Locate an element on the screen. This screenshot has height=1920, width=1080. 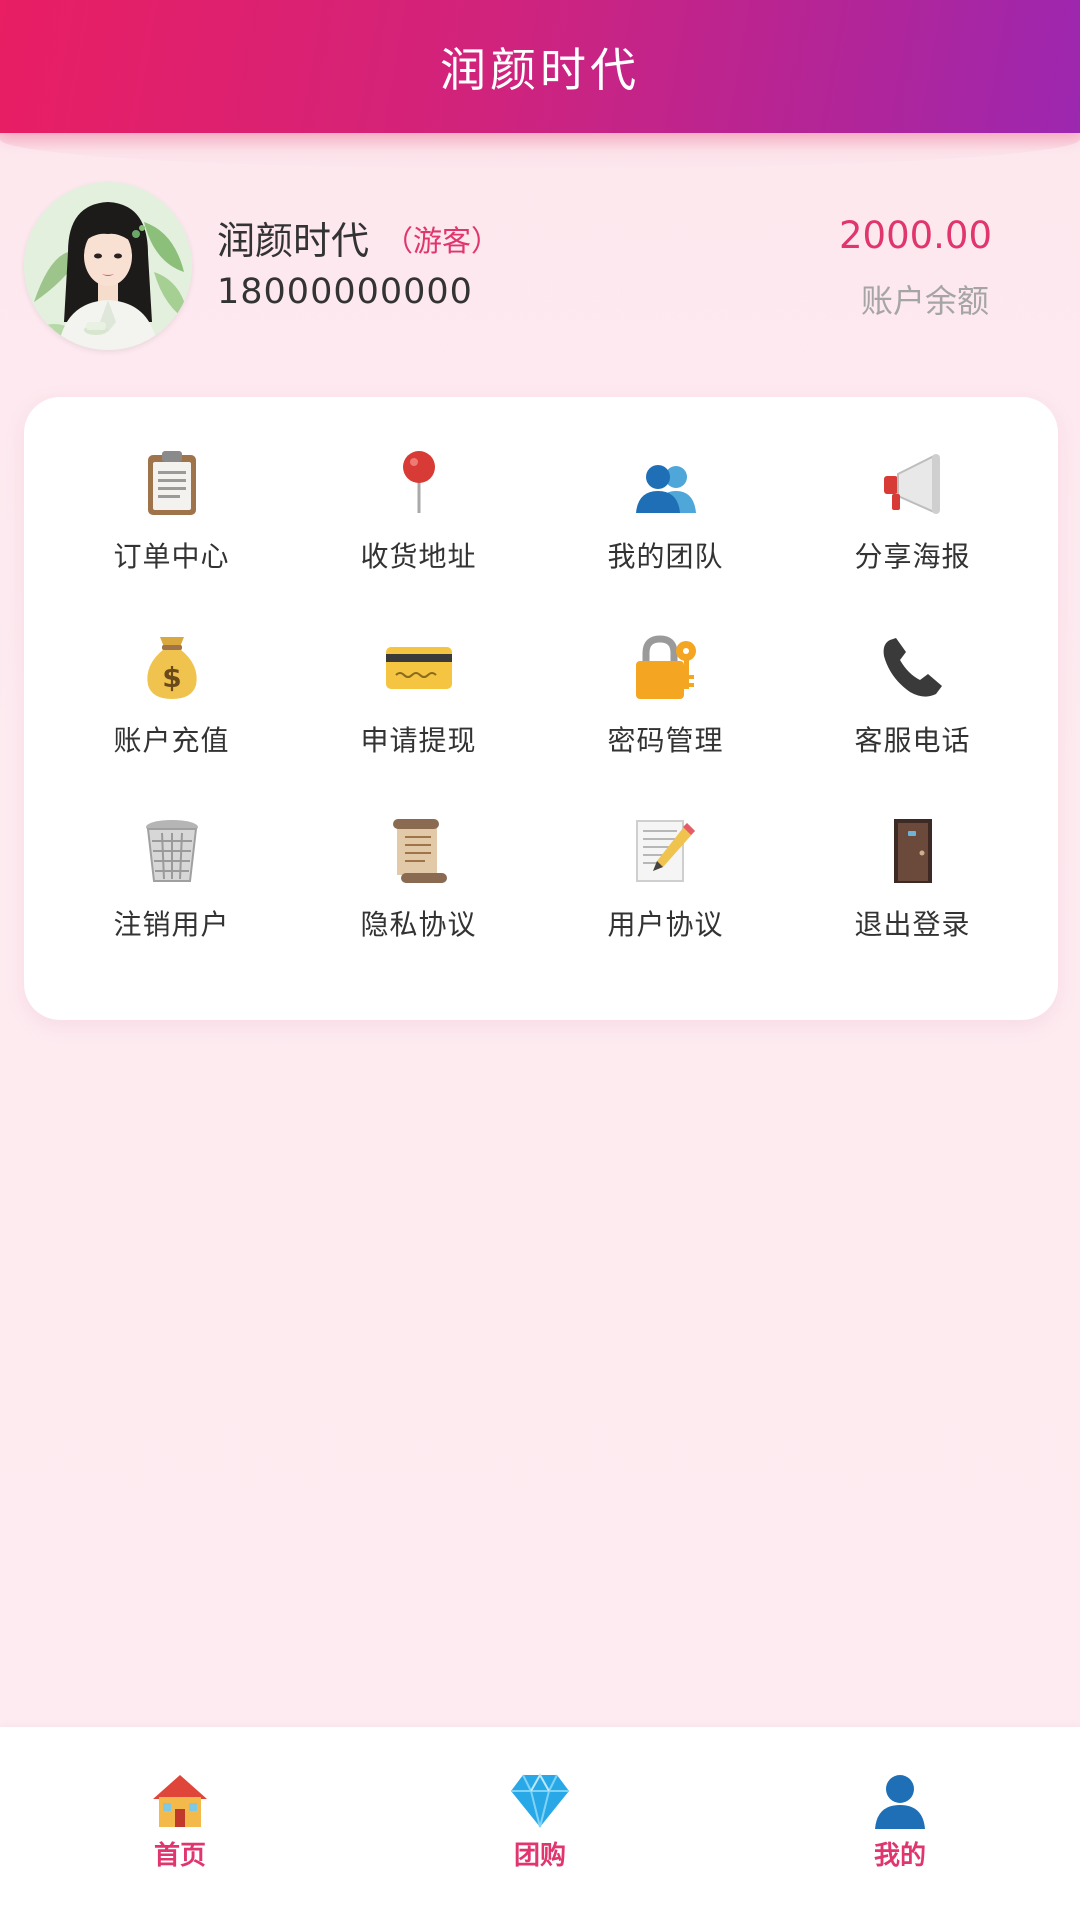
menu-item-share-poster: 分享海报 is located at coordinates (912, 539).